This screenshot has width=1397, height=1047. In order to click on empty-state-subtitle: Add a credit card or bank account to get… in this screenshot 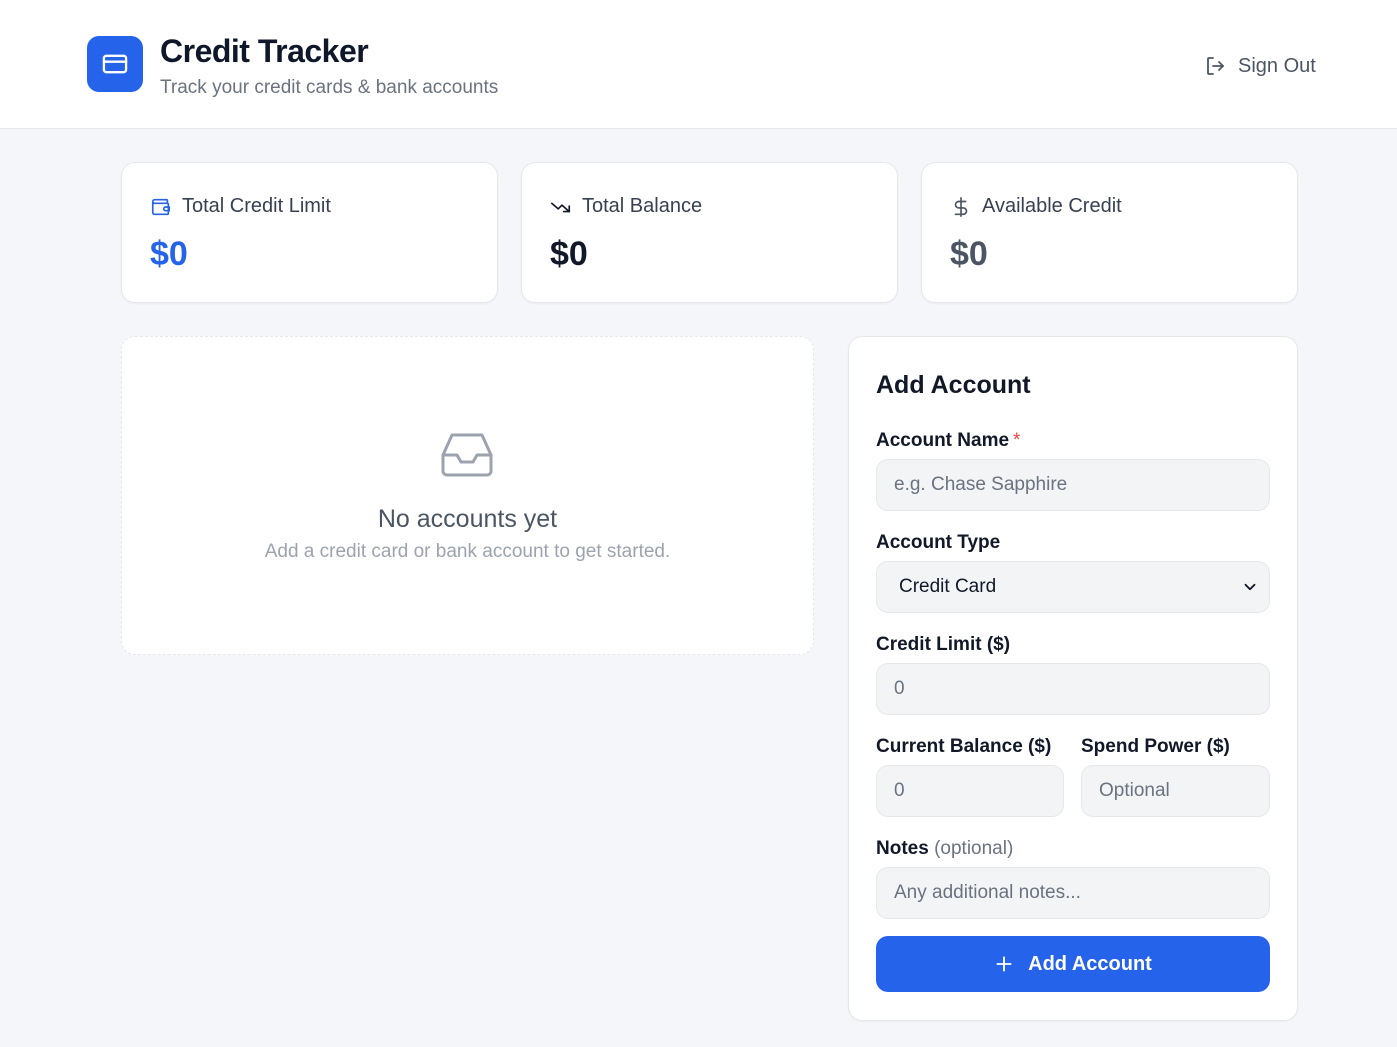, I will do `click(467, 551)`.